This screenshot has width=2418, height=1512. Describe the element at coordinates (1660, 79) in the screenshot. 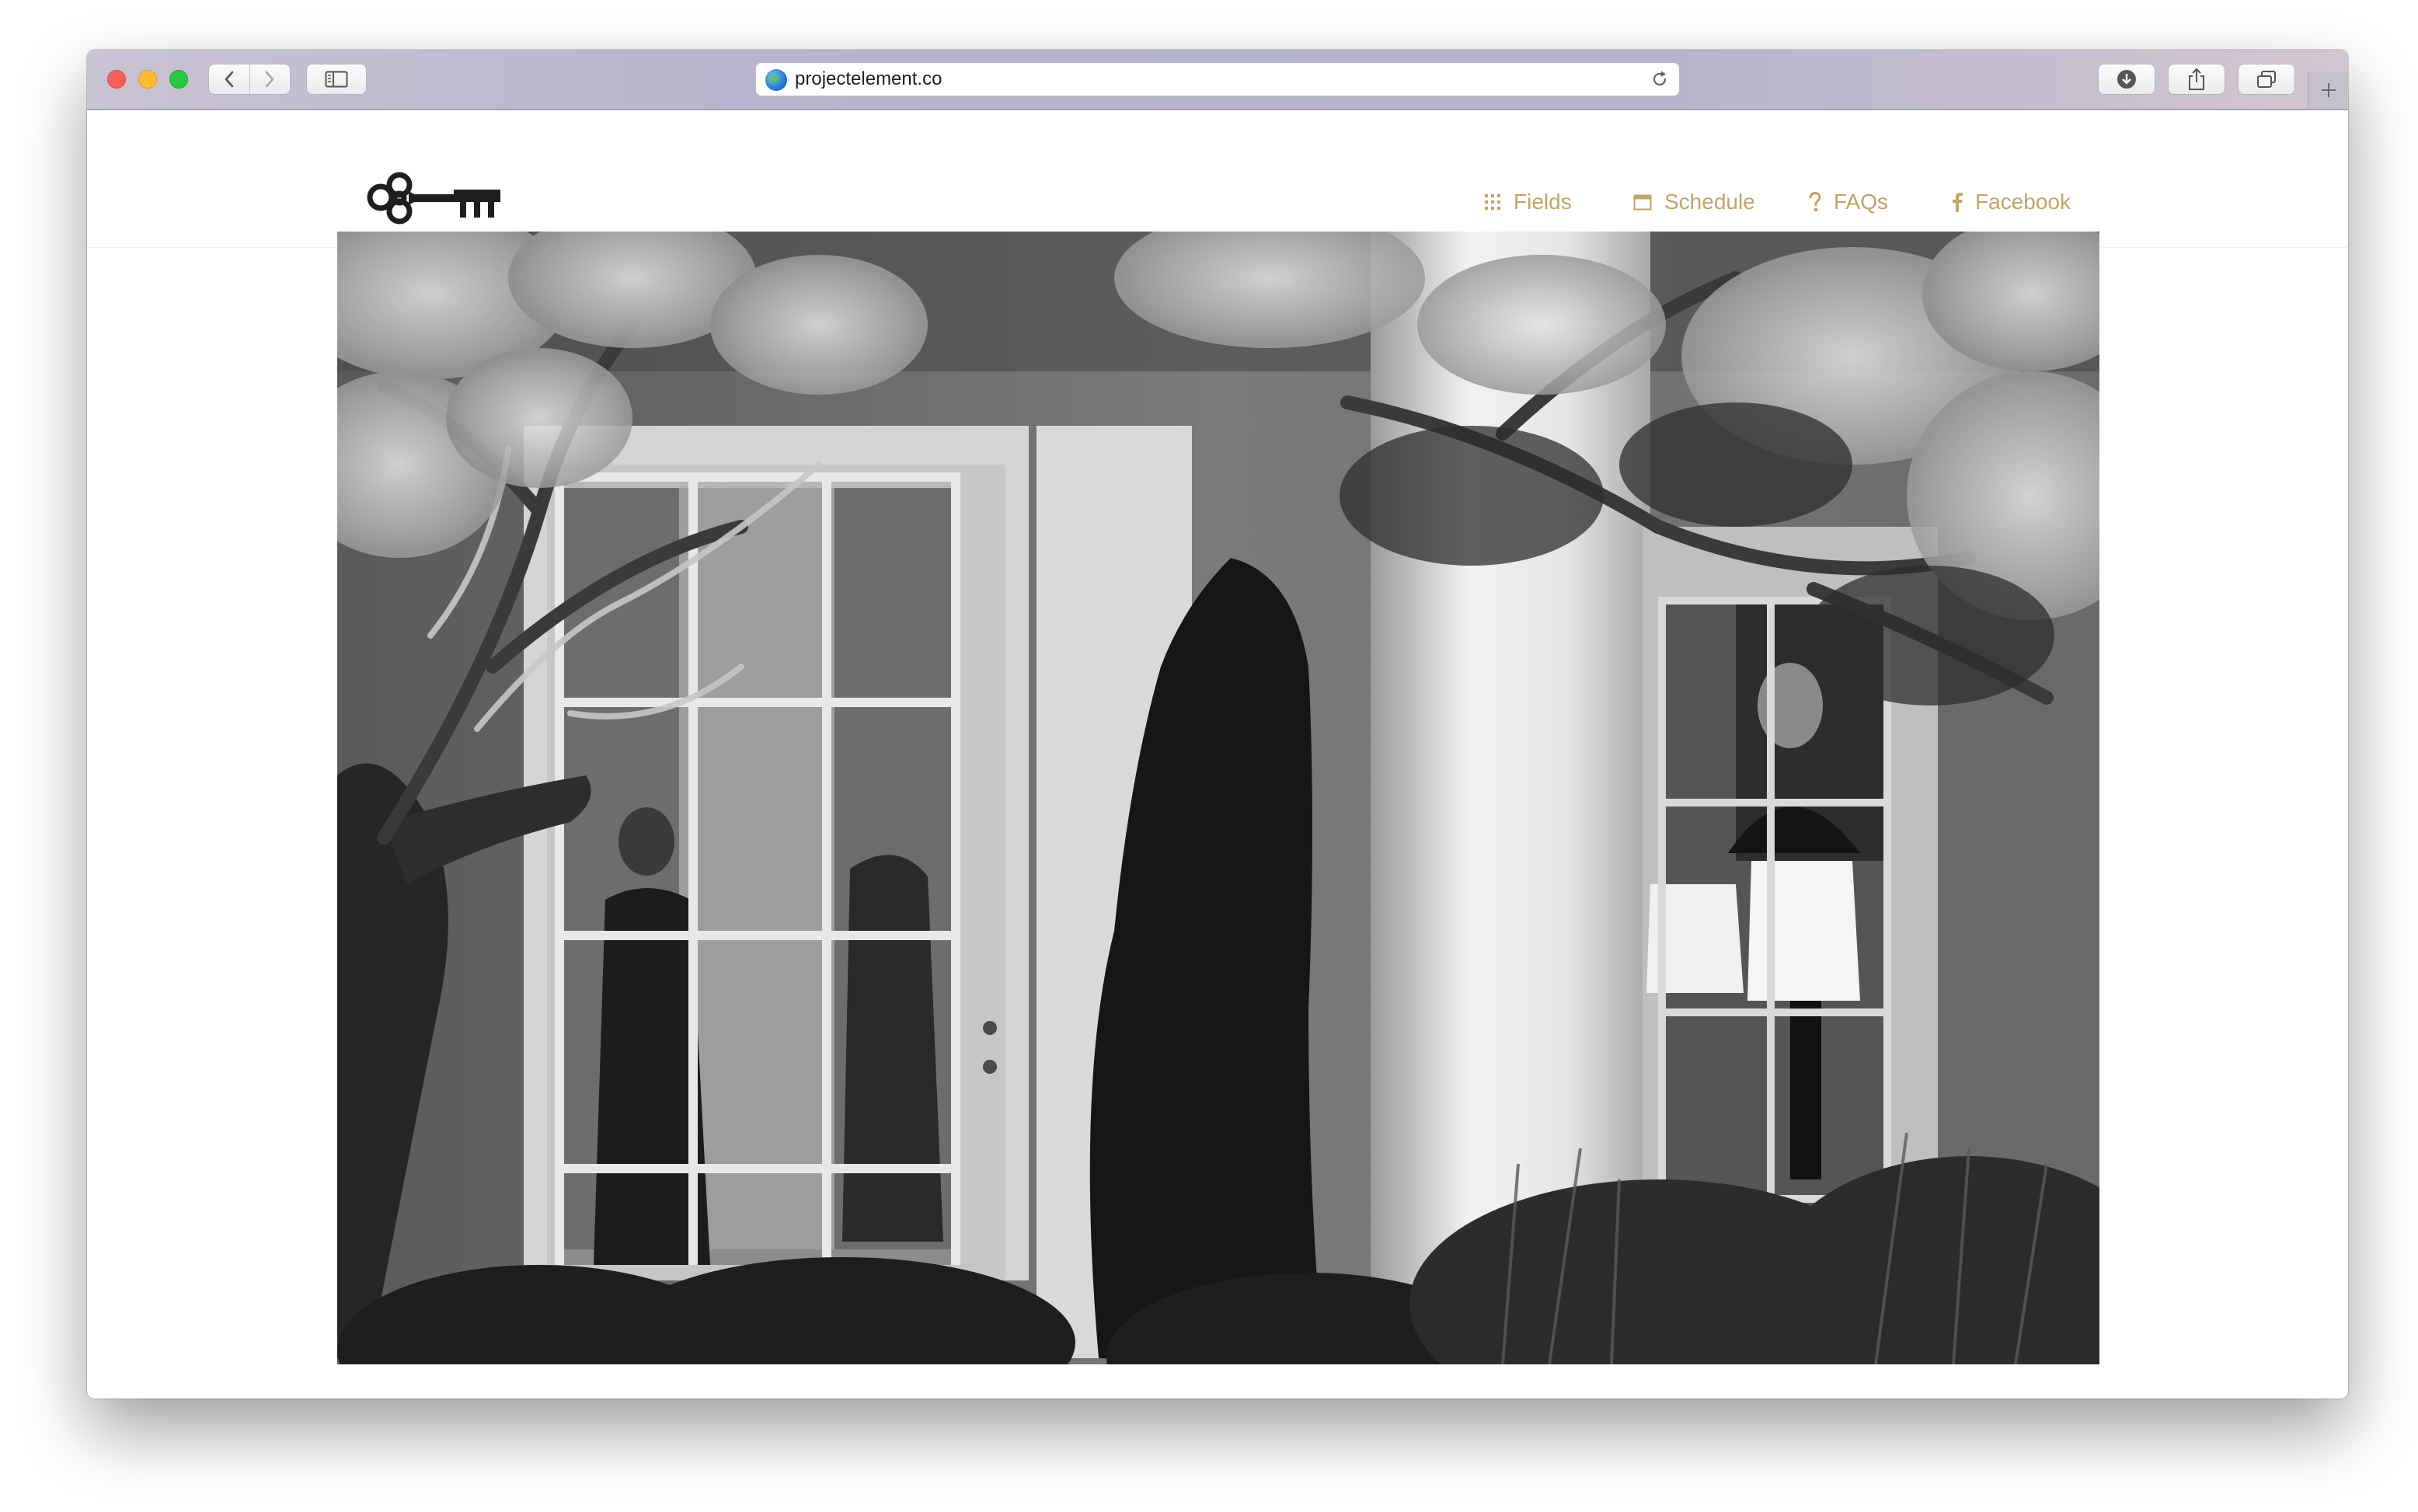

I see `reload-icon` at that location.